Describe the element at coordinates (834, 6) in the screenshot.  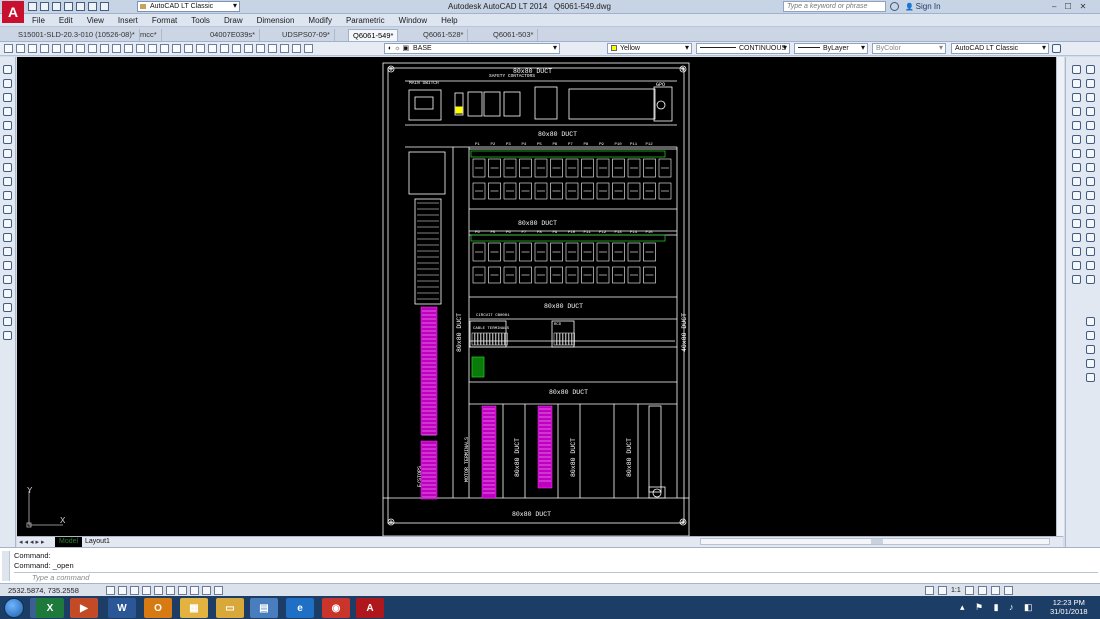
I see `search-input: Type a keyword or phrase` at that location.